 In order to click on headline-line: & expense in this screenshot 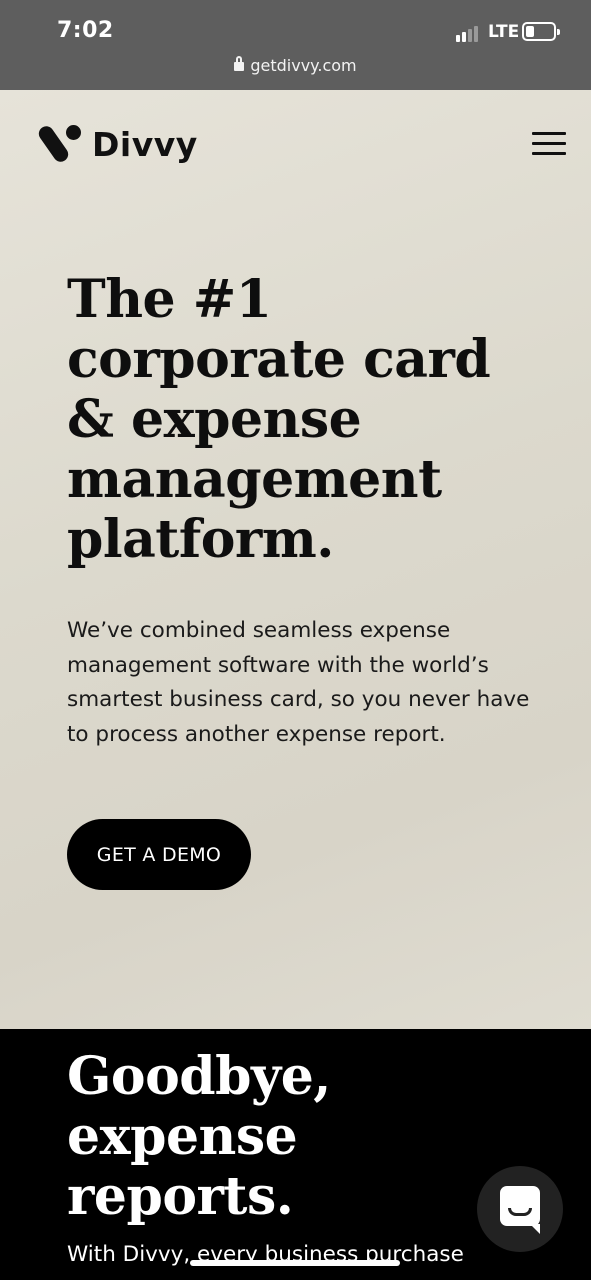, I will do `click(214, 419)`.